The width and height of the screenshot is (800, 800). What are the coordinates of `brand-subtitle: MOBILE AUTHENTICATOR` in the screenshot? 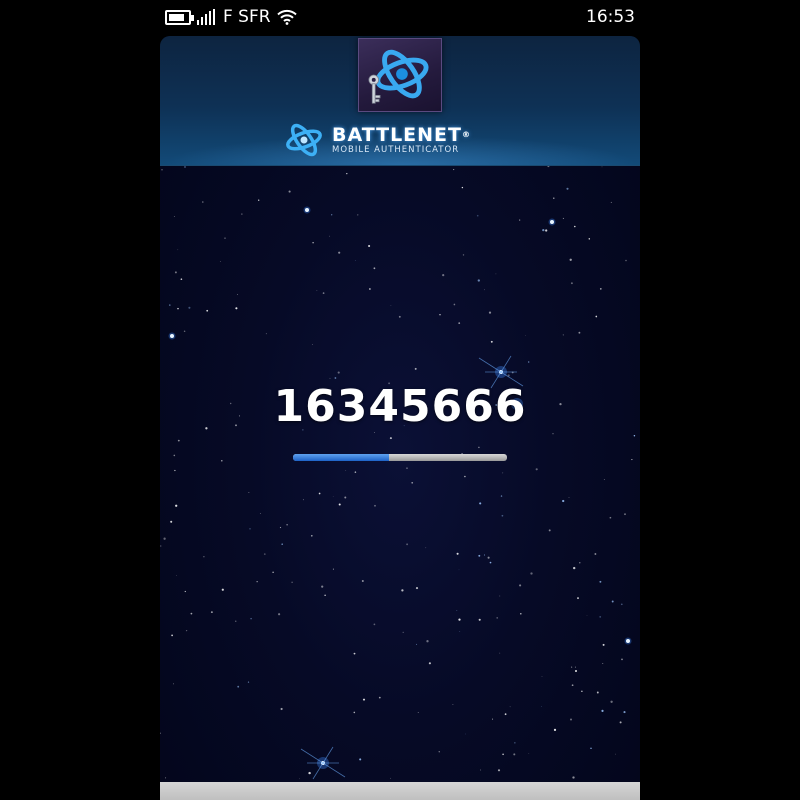 It's located at (396, 149).